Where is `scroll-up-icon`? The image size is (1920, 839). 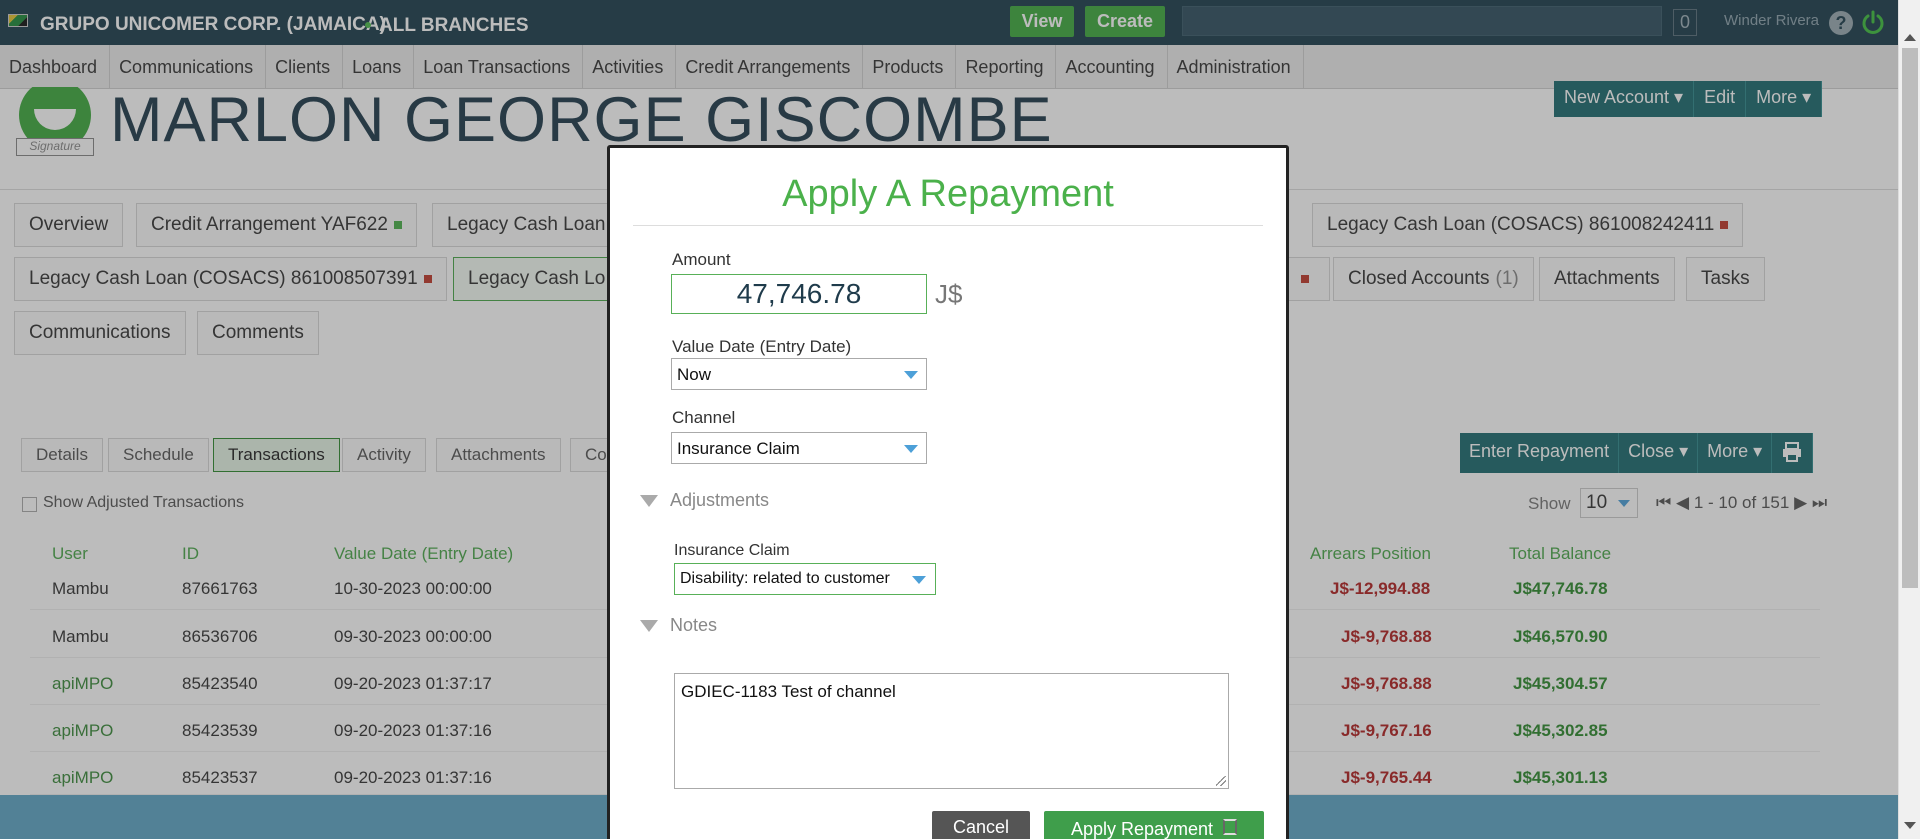 scroll-up-icon is located at coordinates (1910, 37).